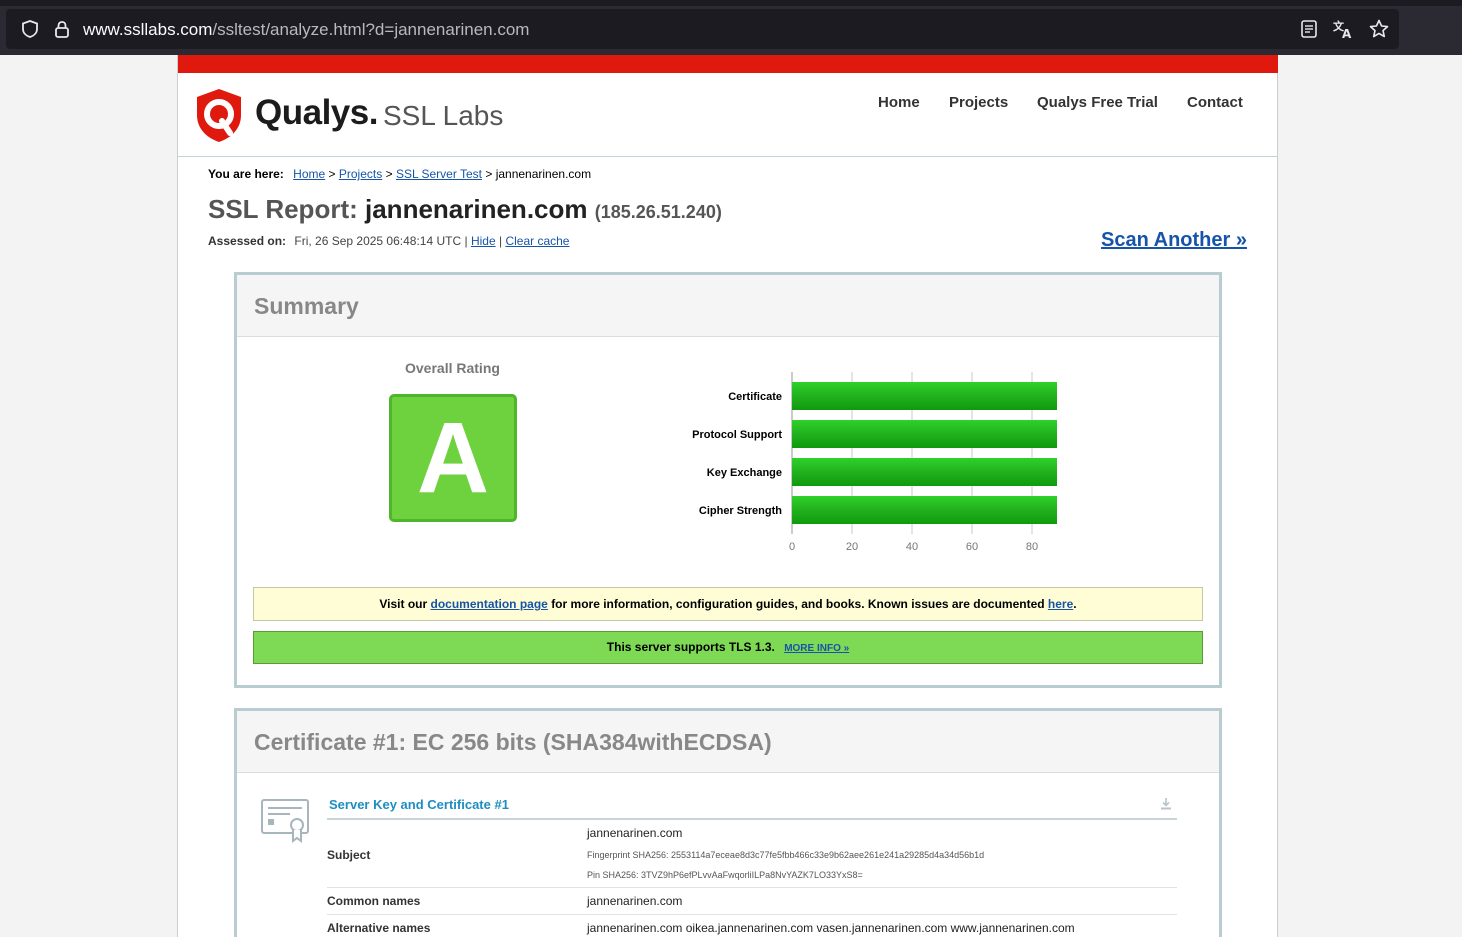  I want to click on url-path: /ssltest/analyze.html?d=jannenarinen.com, so click(371, 29).